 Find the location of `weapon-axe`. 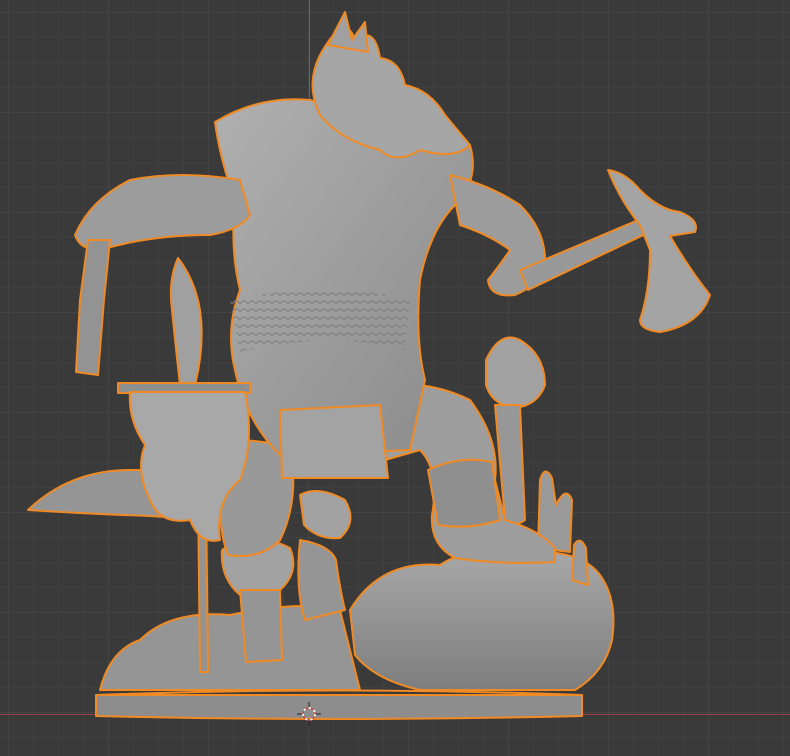

weapon-axe is located at coordinates (615, 251).